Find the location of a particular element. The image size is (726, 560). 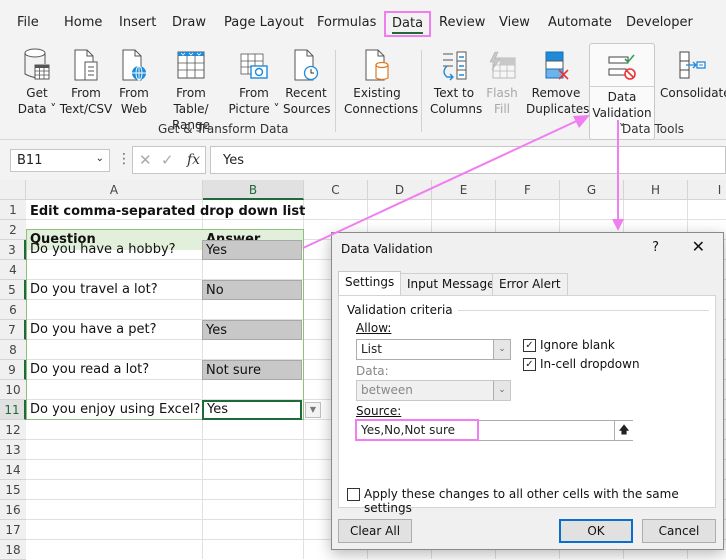

camera-table-icon is located at coordinates (254, 64).